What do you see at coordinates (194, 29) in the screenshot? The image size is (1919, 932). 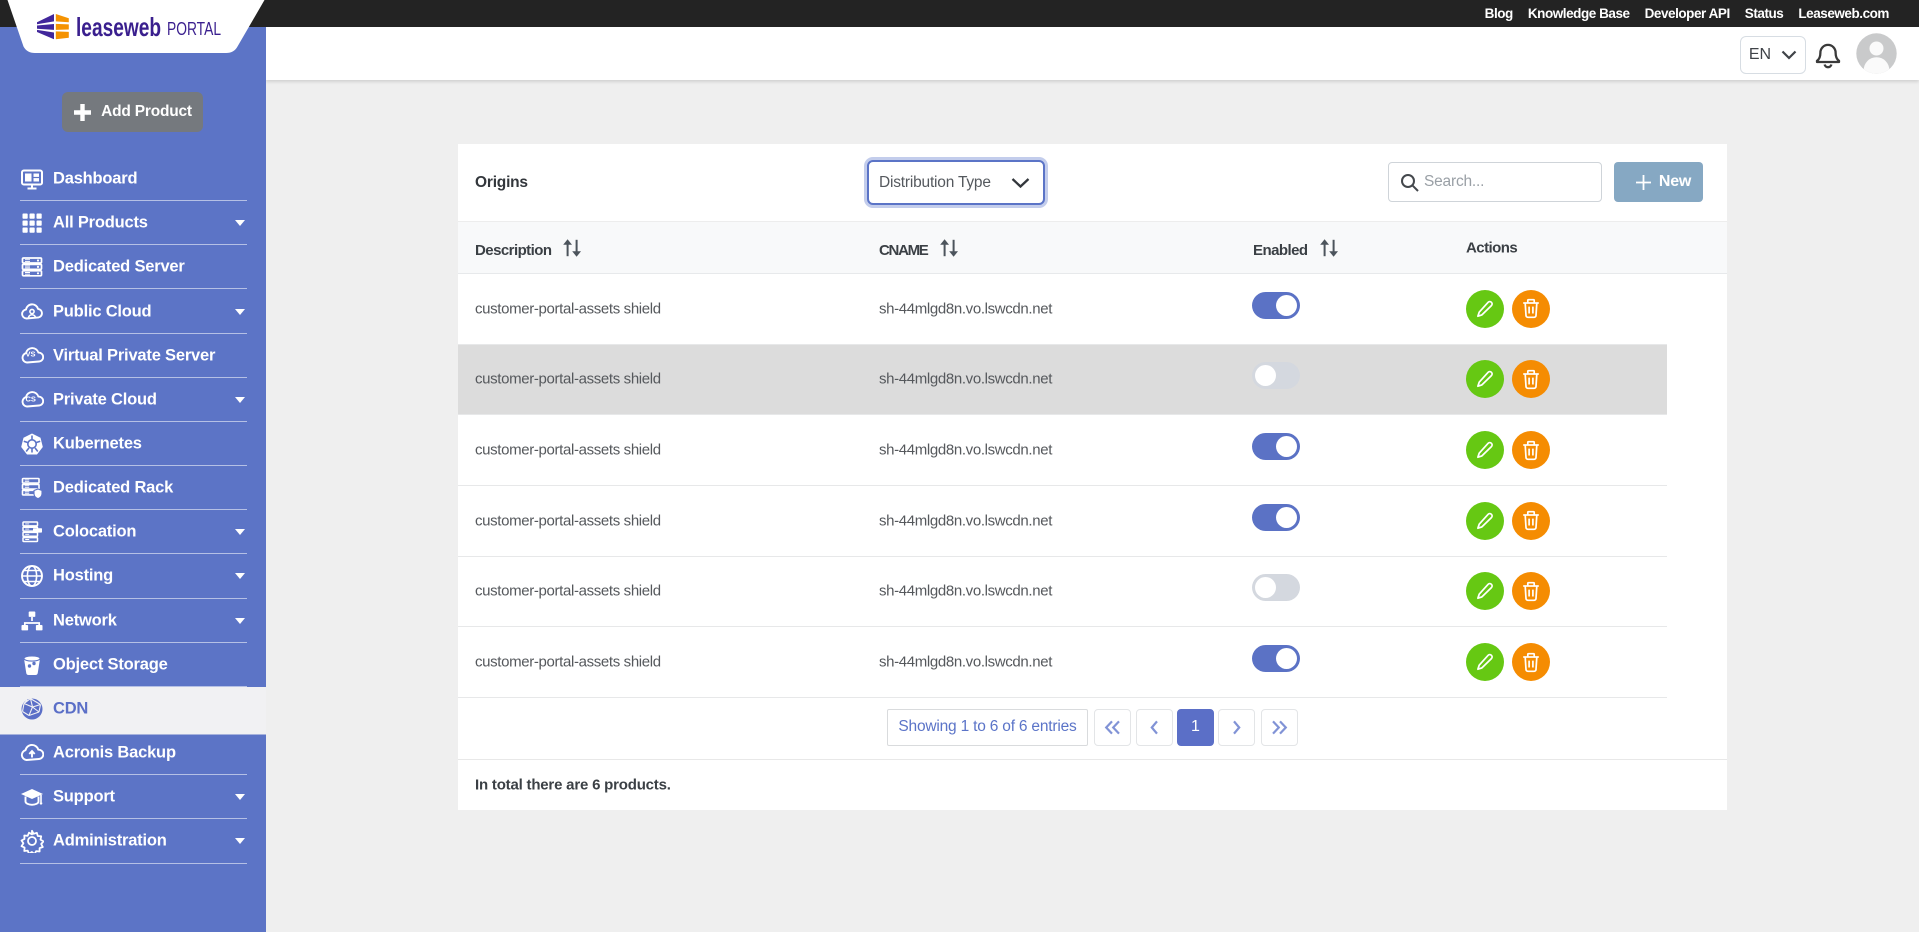 I see `svg-text: PORTAL` at bounding box center [194, 29].